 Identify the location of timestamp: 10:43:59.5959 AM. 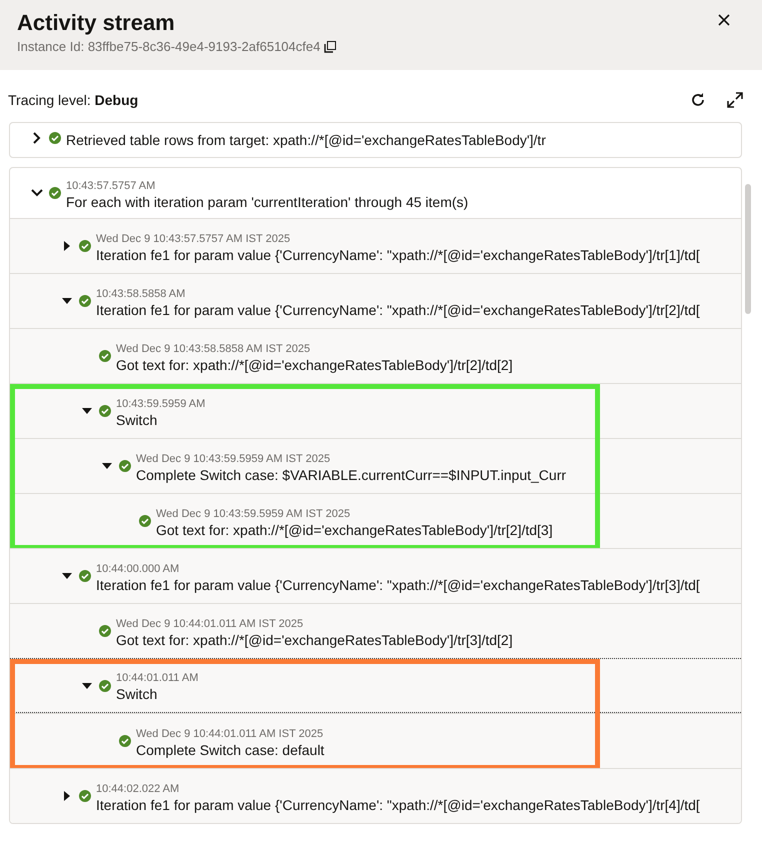
(161, 403).